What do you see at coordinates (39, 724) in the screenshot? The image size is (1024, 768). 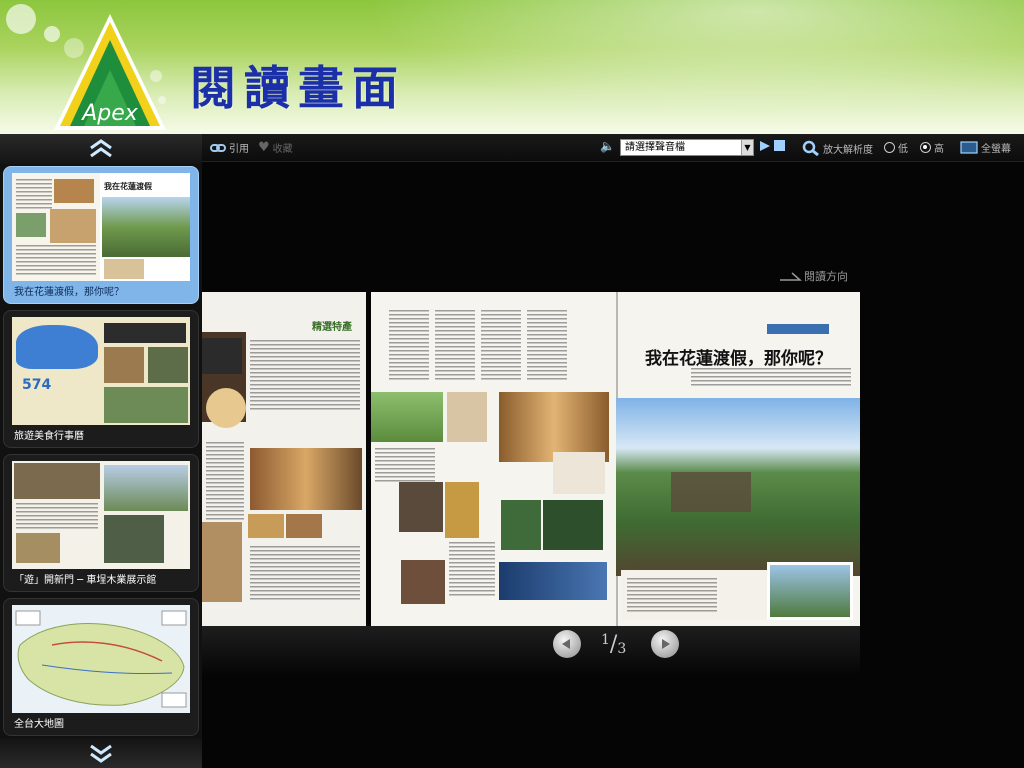 I see `sidebar-item-label: 全台大地圖` at bounding box center [39, 724].